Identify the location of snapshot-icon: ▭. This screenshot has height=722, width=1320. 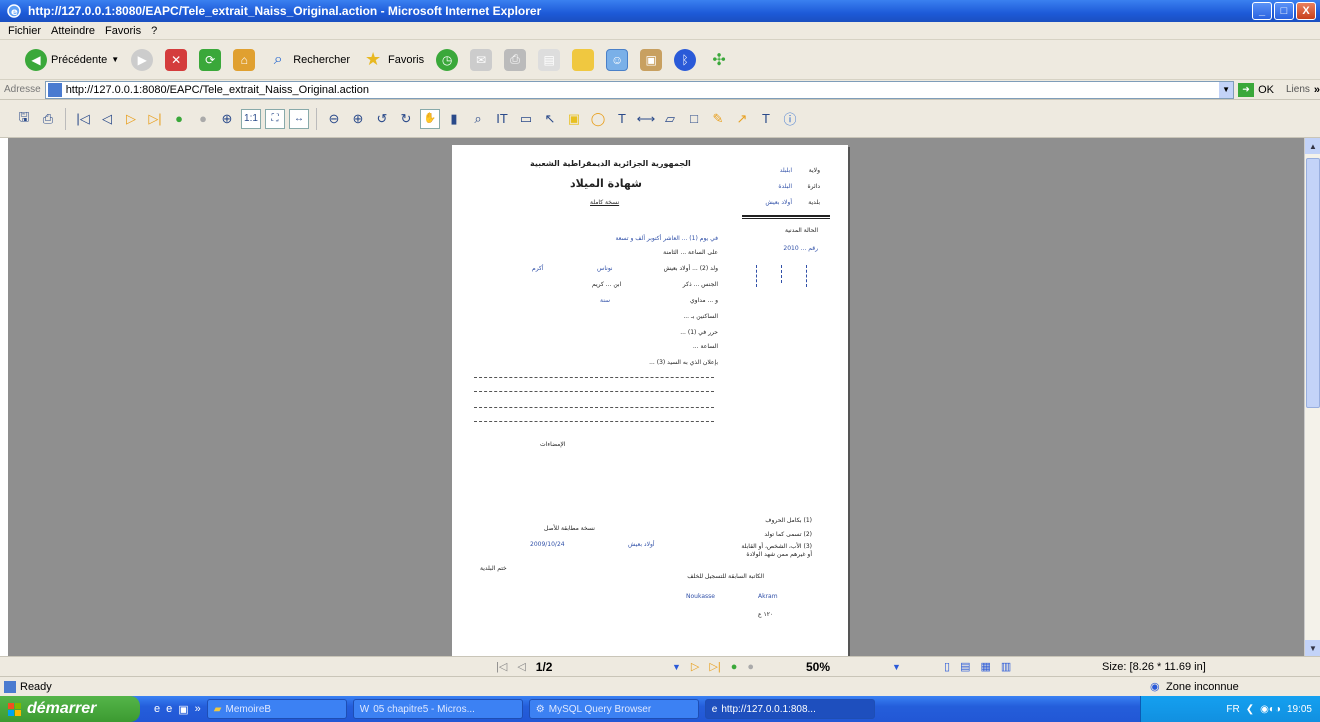
(526, 119).